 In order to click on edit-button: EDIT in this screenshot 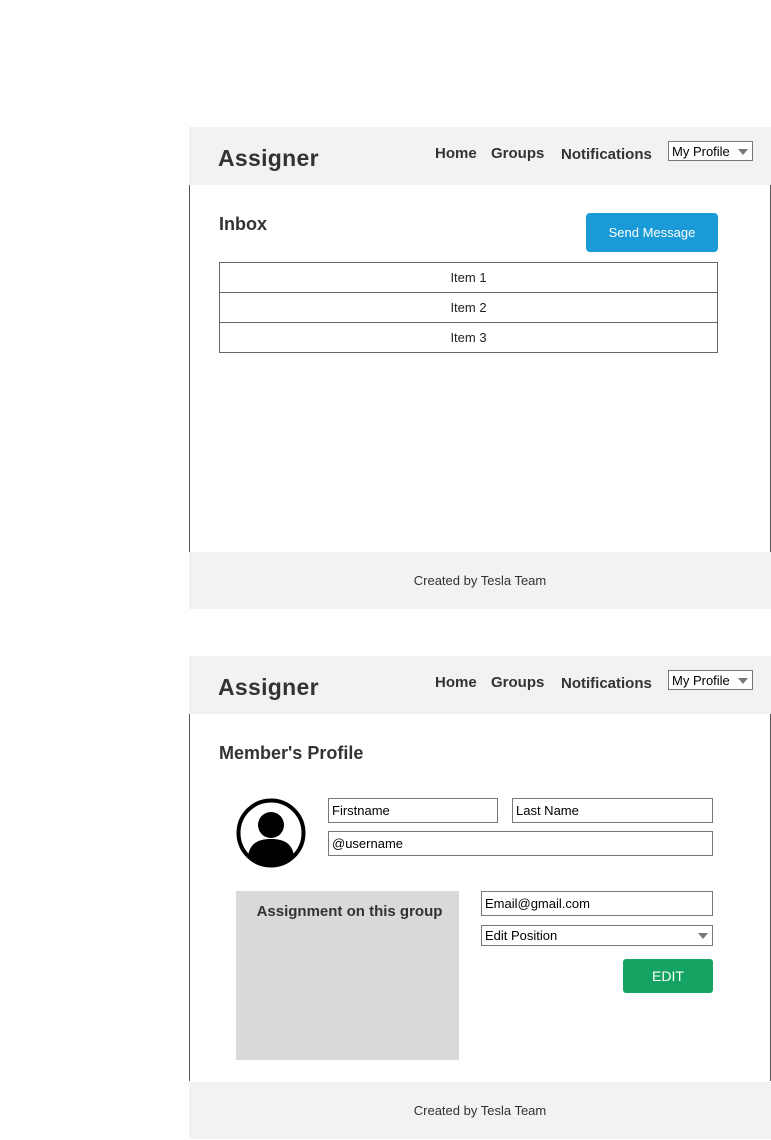, I will do `click(668, 976)`.